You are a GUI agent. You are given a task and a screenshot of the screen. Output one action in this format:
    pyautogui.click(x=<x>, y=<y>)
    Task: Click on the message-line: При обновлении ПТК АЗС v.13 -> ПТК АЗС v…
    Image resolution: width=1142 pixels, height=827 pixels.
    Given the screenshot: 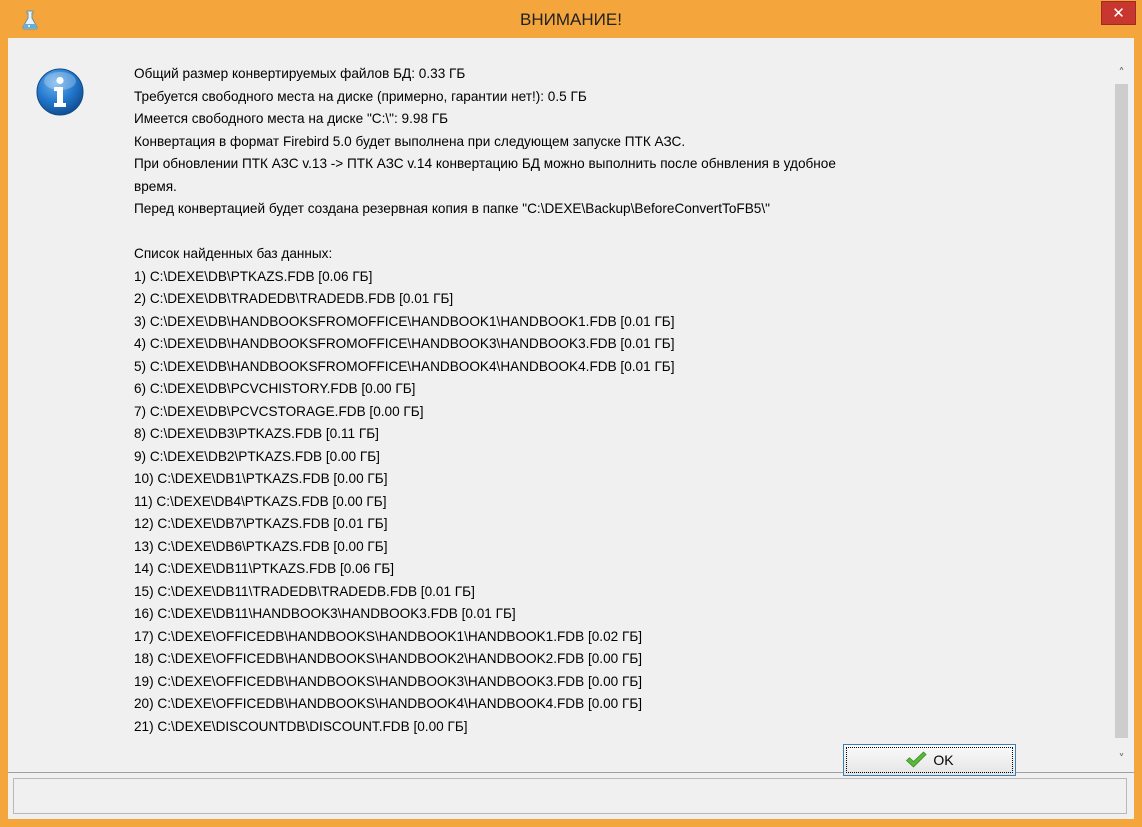 What is the action you would take?
    pyautogui.click(x=485, y=163)
    